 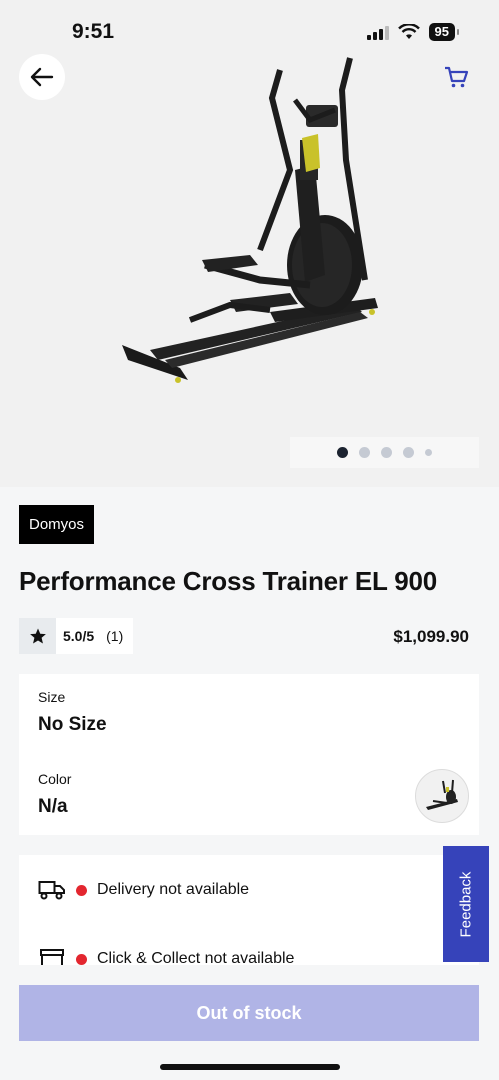 I want to click on image-pagination, so click(x=384, y=452).